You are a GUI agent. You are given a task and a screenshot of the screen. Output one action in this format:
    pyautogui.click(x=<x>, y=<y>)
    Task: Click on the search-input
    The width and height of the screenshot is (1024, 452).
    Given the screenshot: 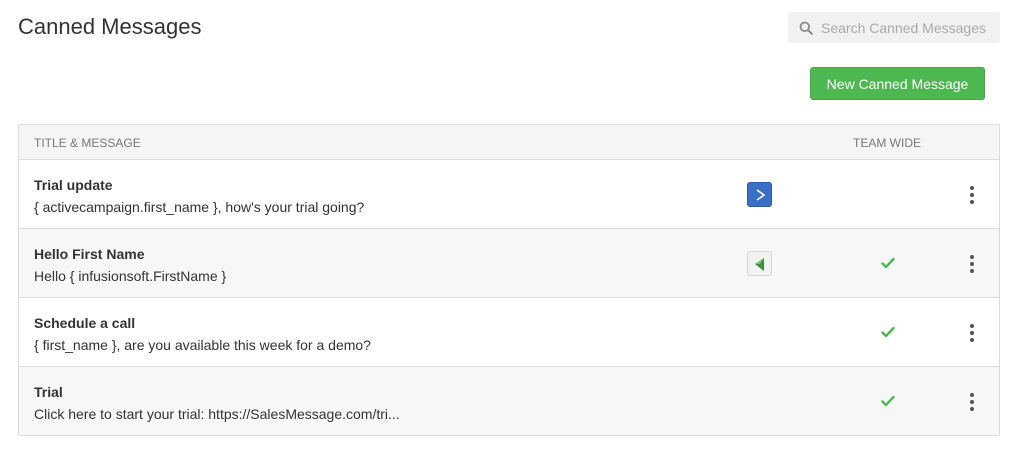 What is the action you would take?
    pyautogui.click(x=910, y=27)
    